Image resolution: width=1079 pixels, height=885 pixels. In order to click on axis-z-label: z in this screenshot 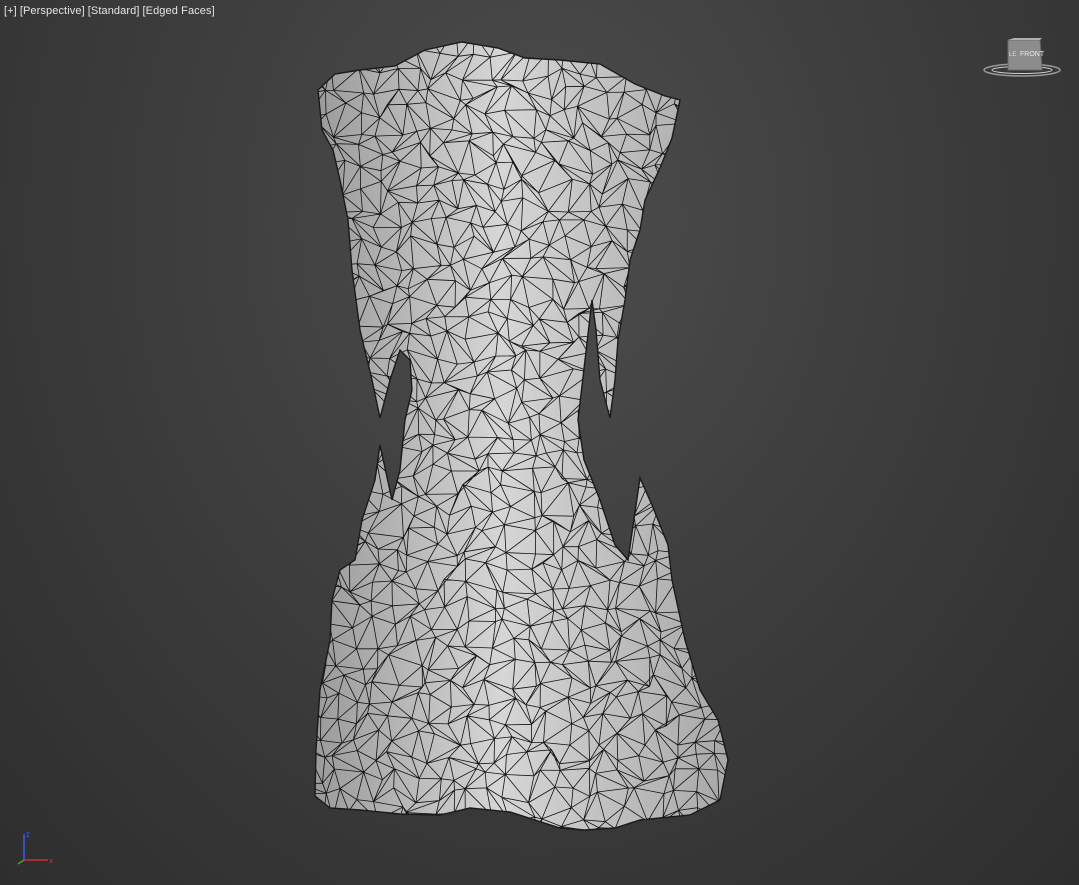, I will do `click(28, 834)`.